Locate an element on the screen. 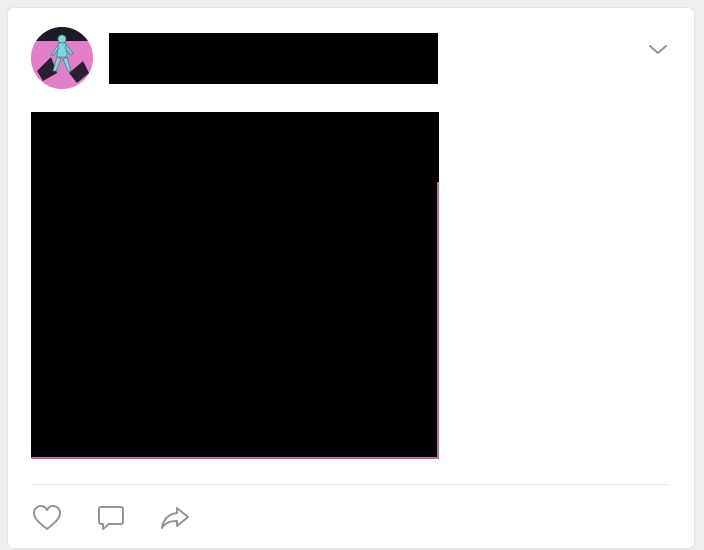 This screenshot has height=550, width=704. comment-icon is located at coordinates (111, 518).